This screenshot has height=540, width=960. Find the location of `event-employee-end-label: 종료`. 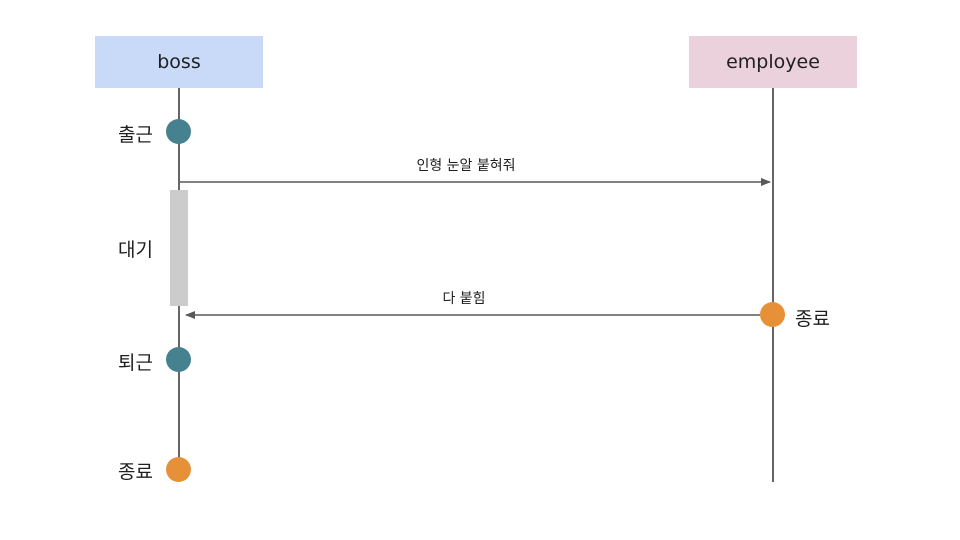

event-employee-end-label: 종료 is located at coordinates (812, 319).